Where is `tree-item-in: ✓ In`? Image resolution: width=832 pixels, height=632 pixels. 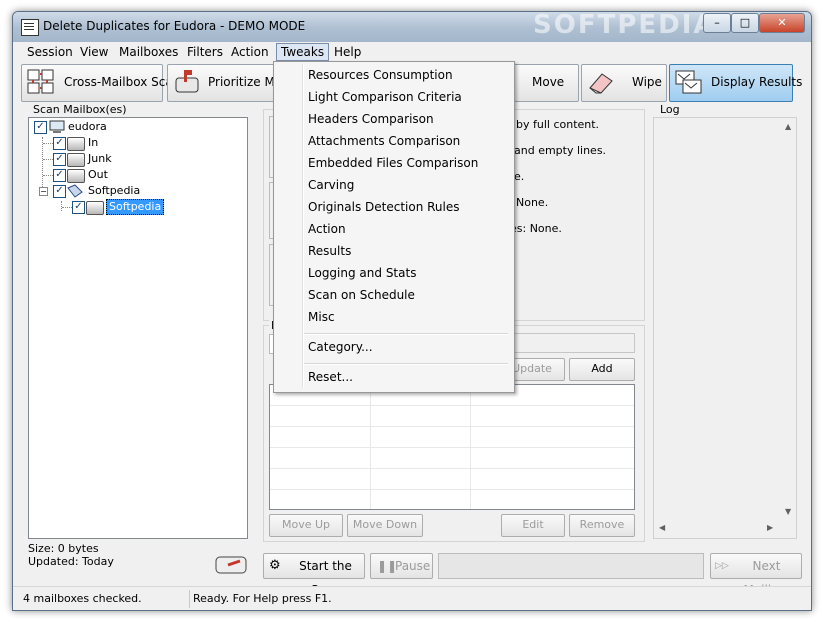 tree-item-in: ✓ In is located at coordinates (93, 143).